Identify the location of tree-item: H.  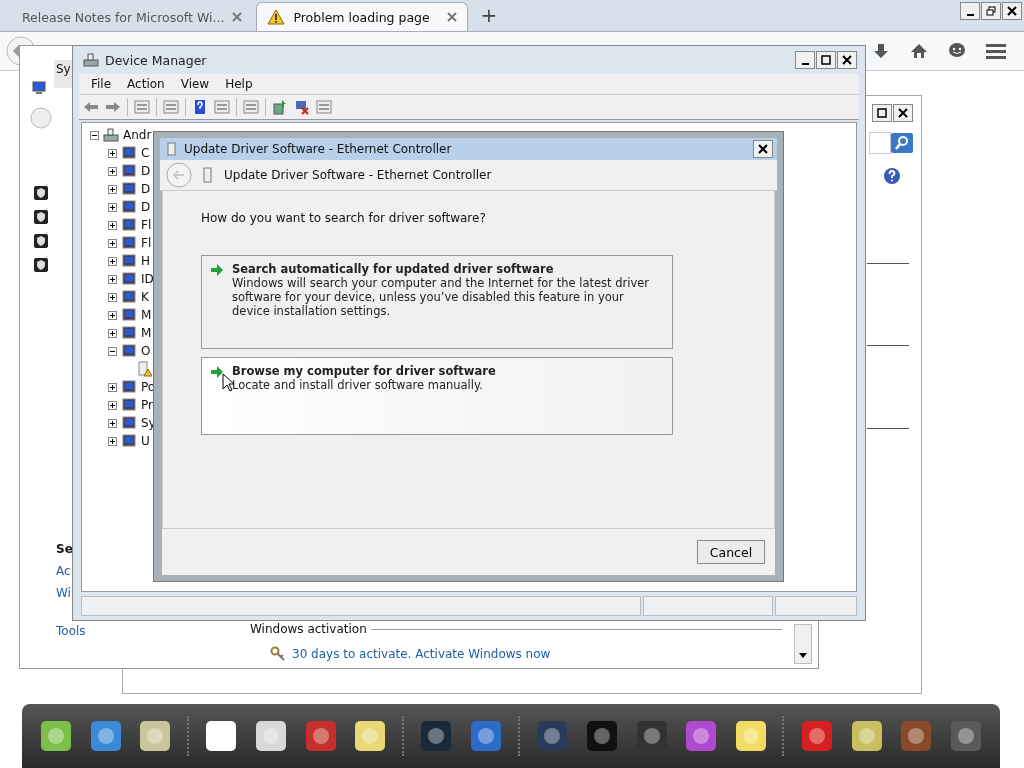
(146, 261).